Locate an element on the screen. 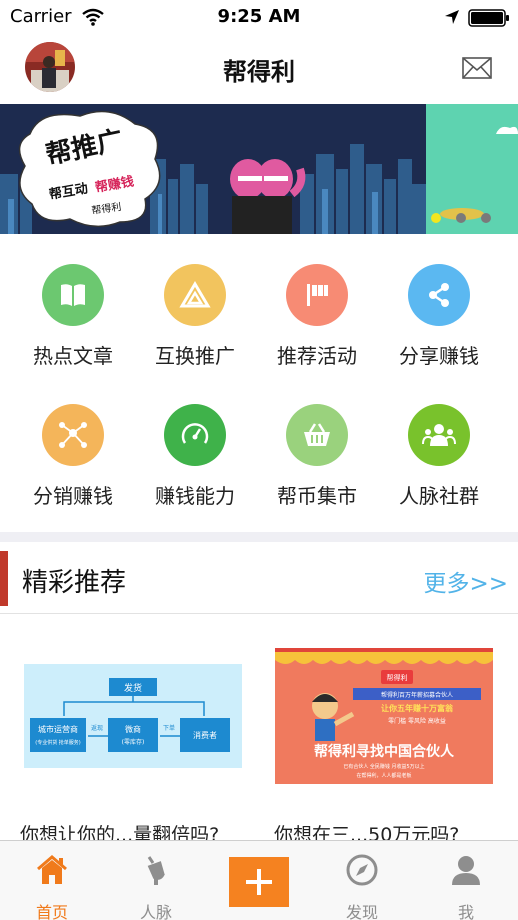 The height and width of the screenshot is (920, 518). plus-icon is located at coordinates (259, 882).